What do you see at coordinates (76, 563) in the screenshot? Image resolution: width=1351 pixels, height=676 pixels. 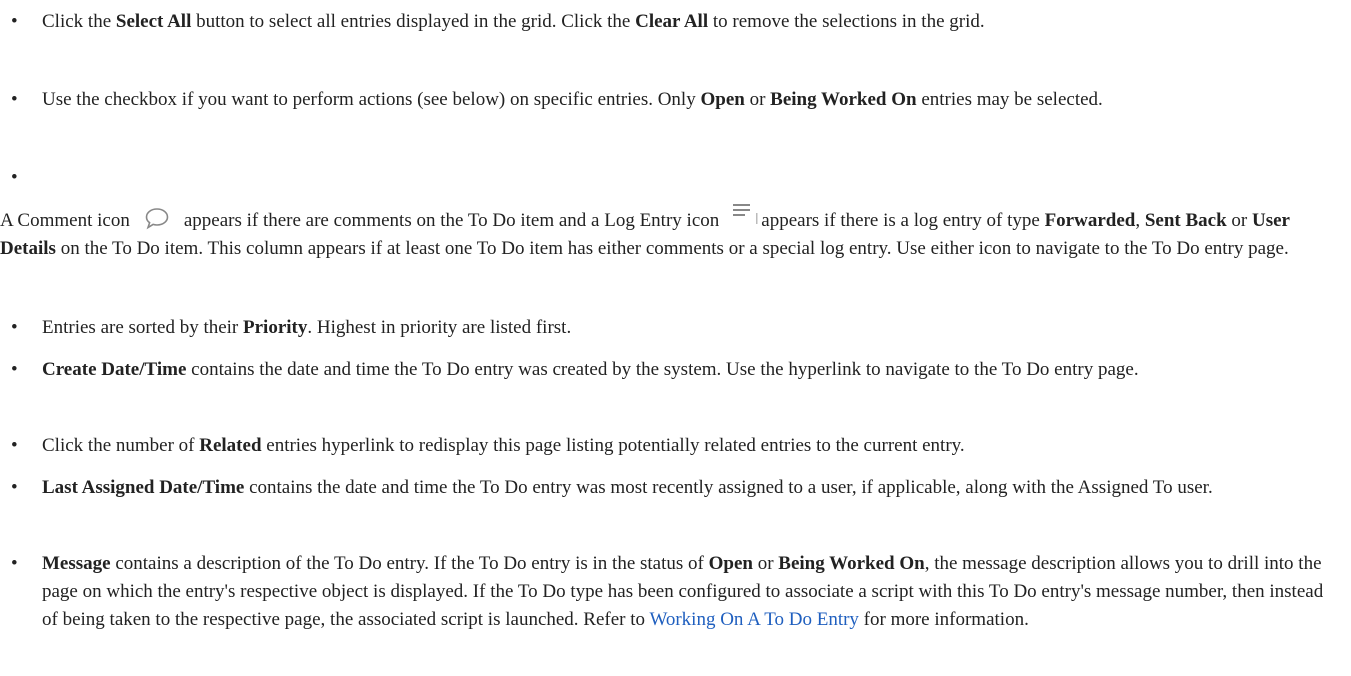 I see `bold-term: Message` at bounding box center [76, 563].